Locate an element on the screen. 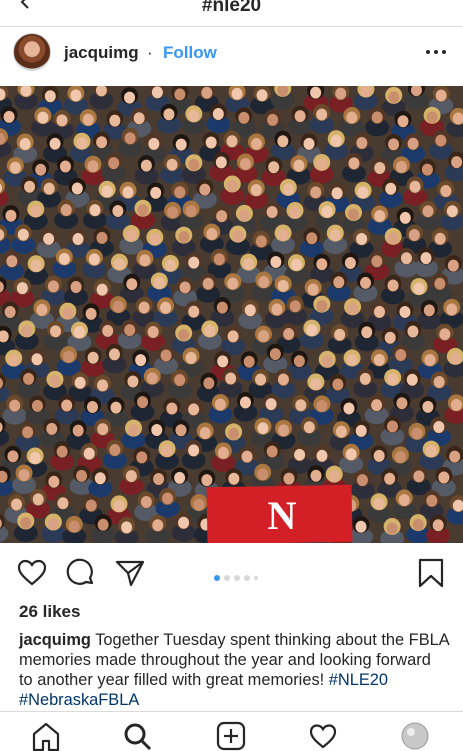 The image size is (463, 751). home-icon is located at coordinates (46, 736).